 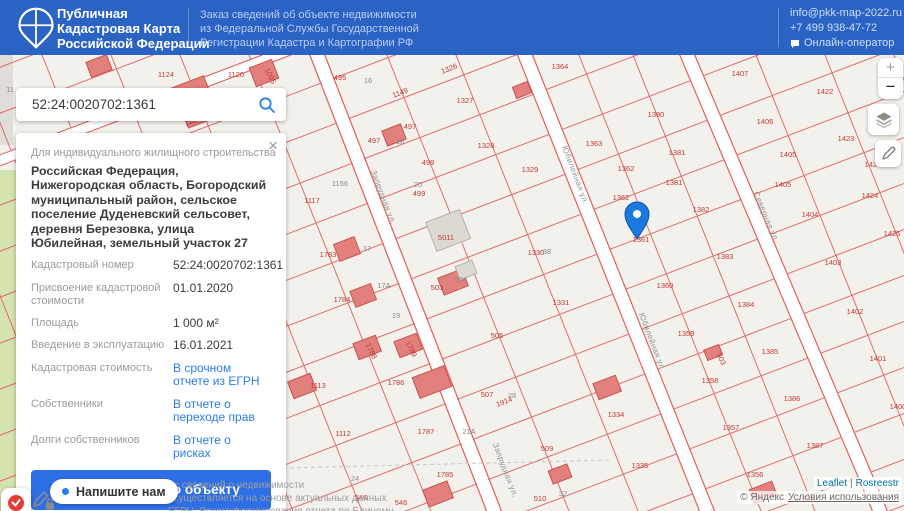 What do you see at coordinates (815, 445) in the screenshot?
I see `svg-text: 1387` at bounding box center [815, 445].